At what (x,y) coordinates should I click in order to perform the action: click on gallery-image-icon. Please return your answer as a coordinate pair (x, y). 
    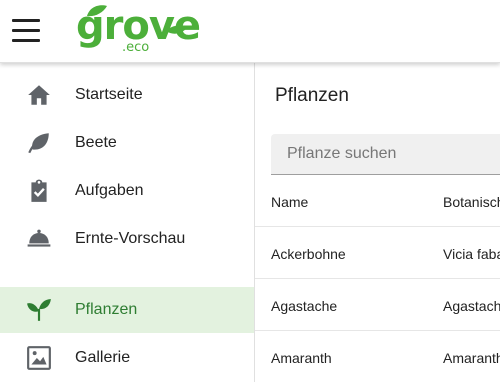
    Looking at the image, I should click on (39, 358).